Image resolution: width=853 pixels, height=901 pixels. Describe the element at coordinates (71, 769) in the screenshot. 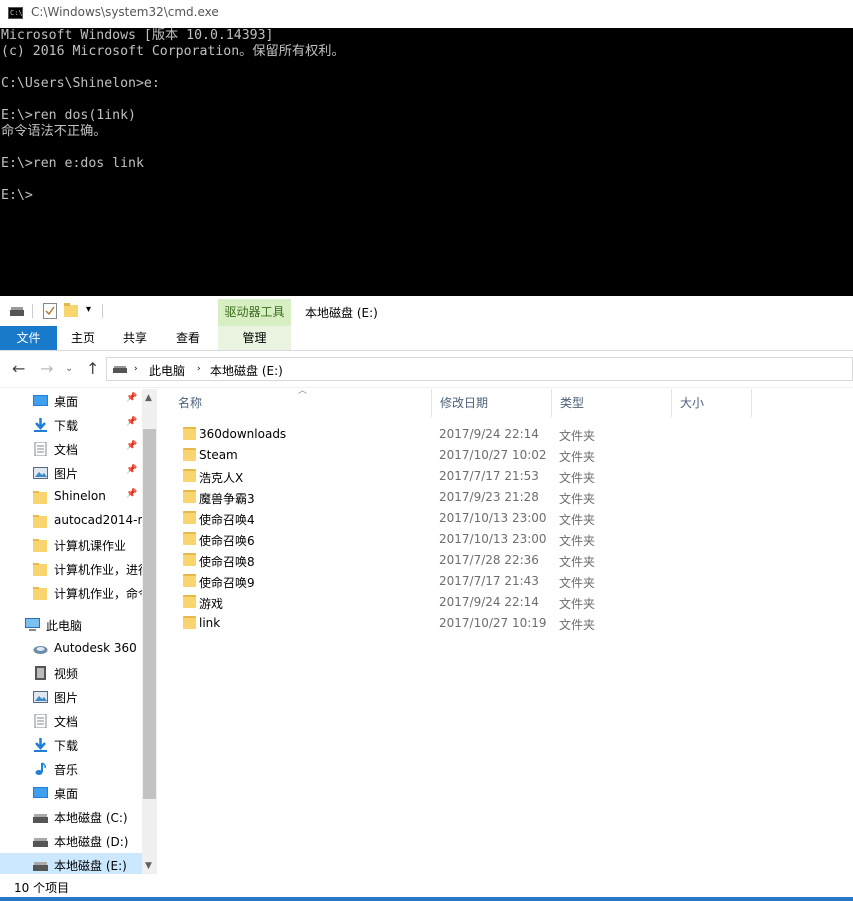

I see `nav-item: 音乐` at that location.